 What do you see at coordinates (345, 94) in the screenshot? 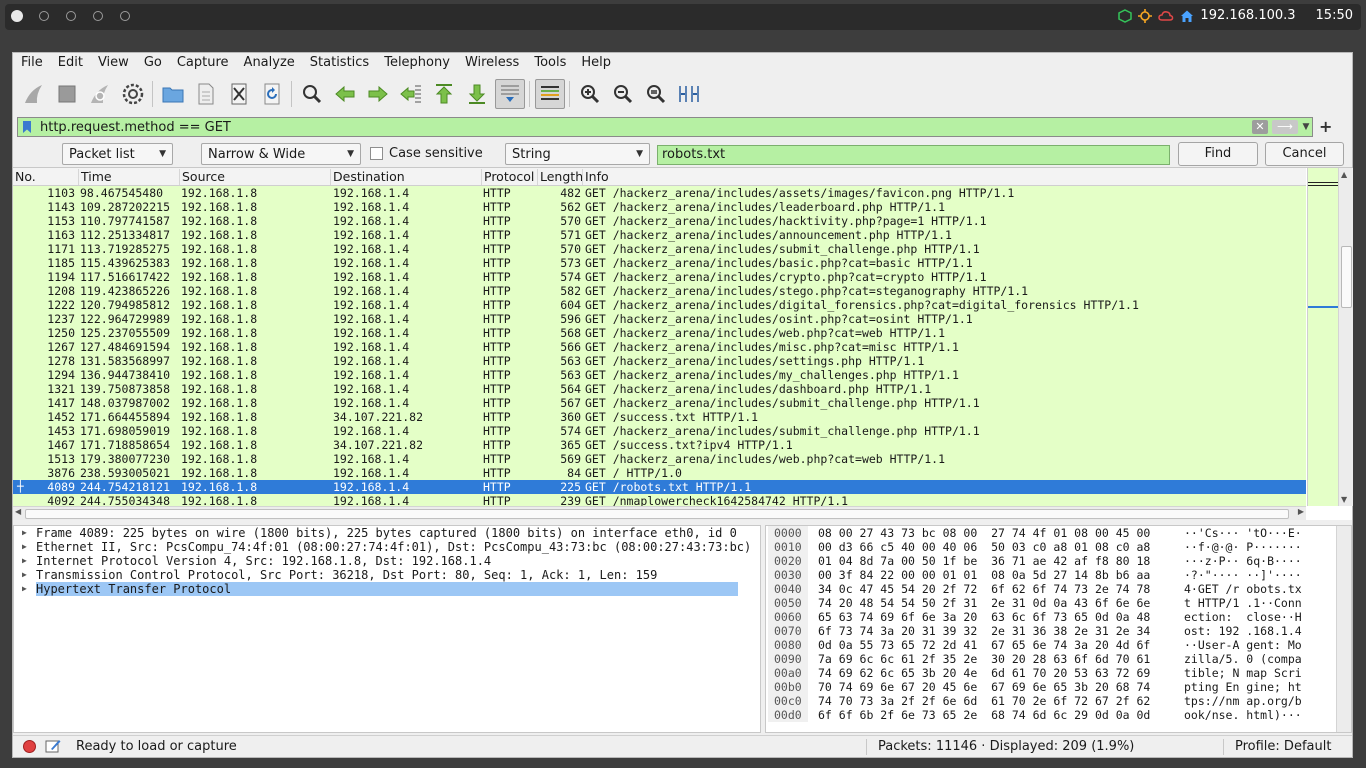
I see `go-back-button` at bounding box center [345, 94].